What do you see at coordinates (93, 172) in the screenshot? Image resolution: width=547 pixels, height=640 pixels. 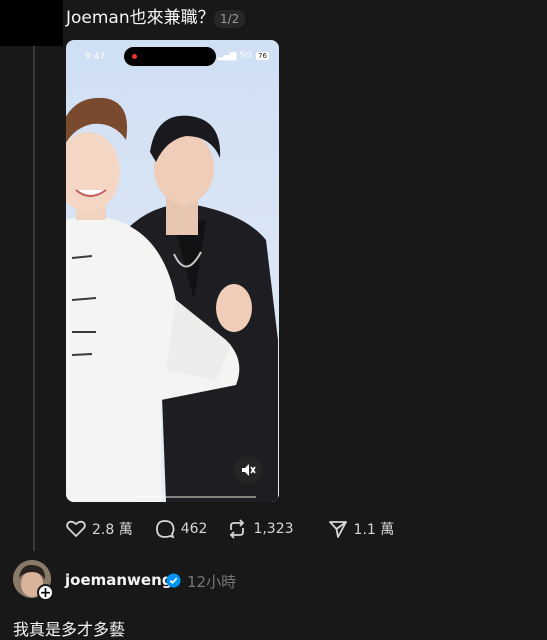 I see `face-left` at bounding box center [93, 172].